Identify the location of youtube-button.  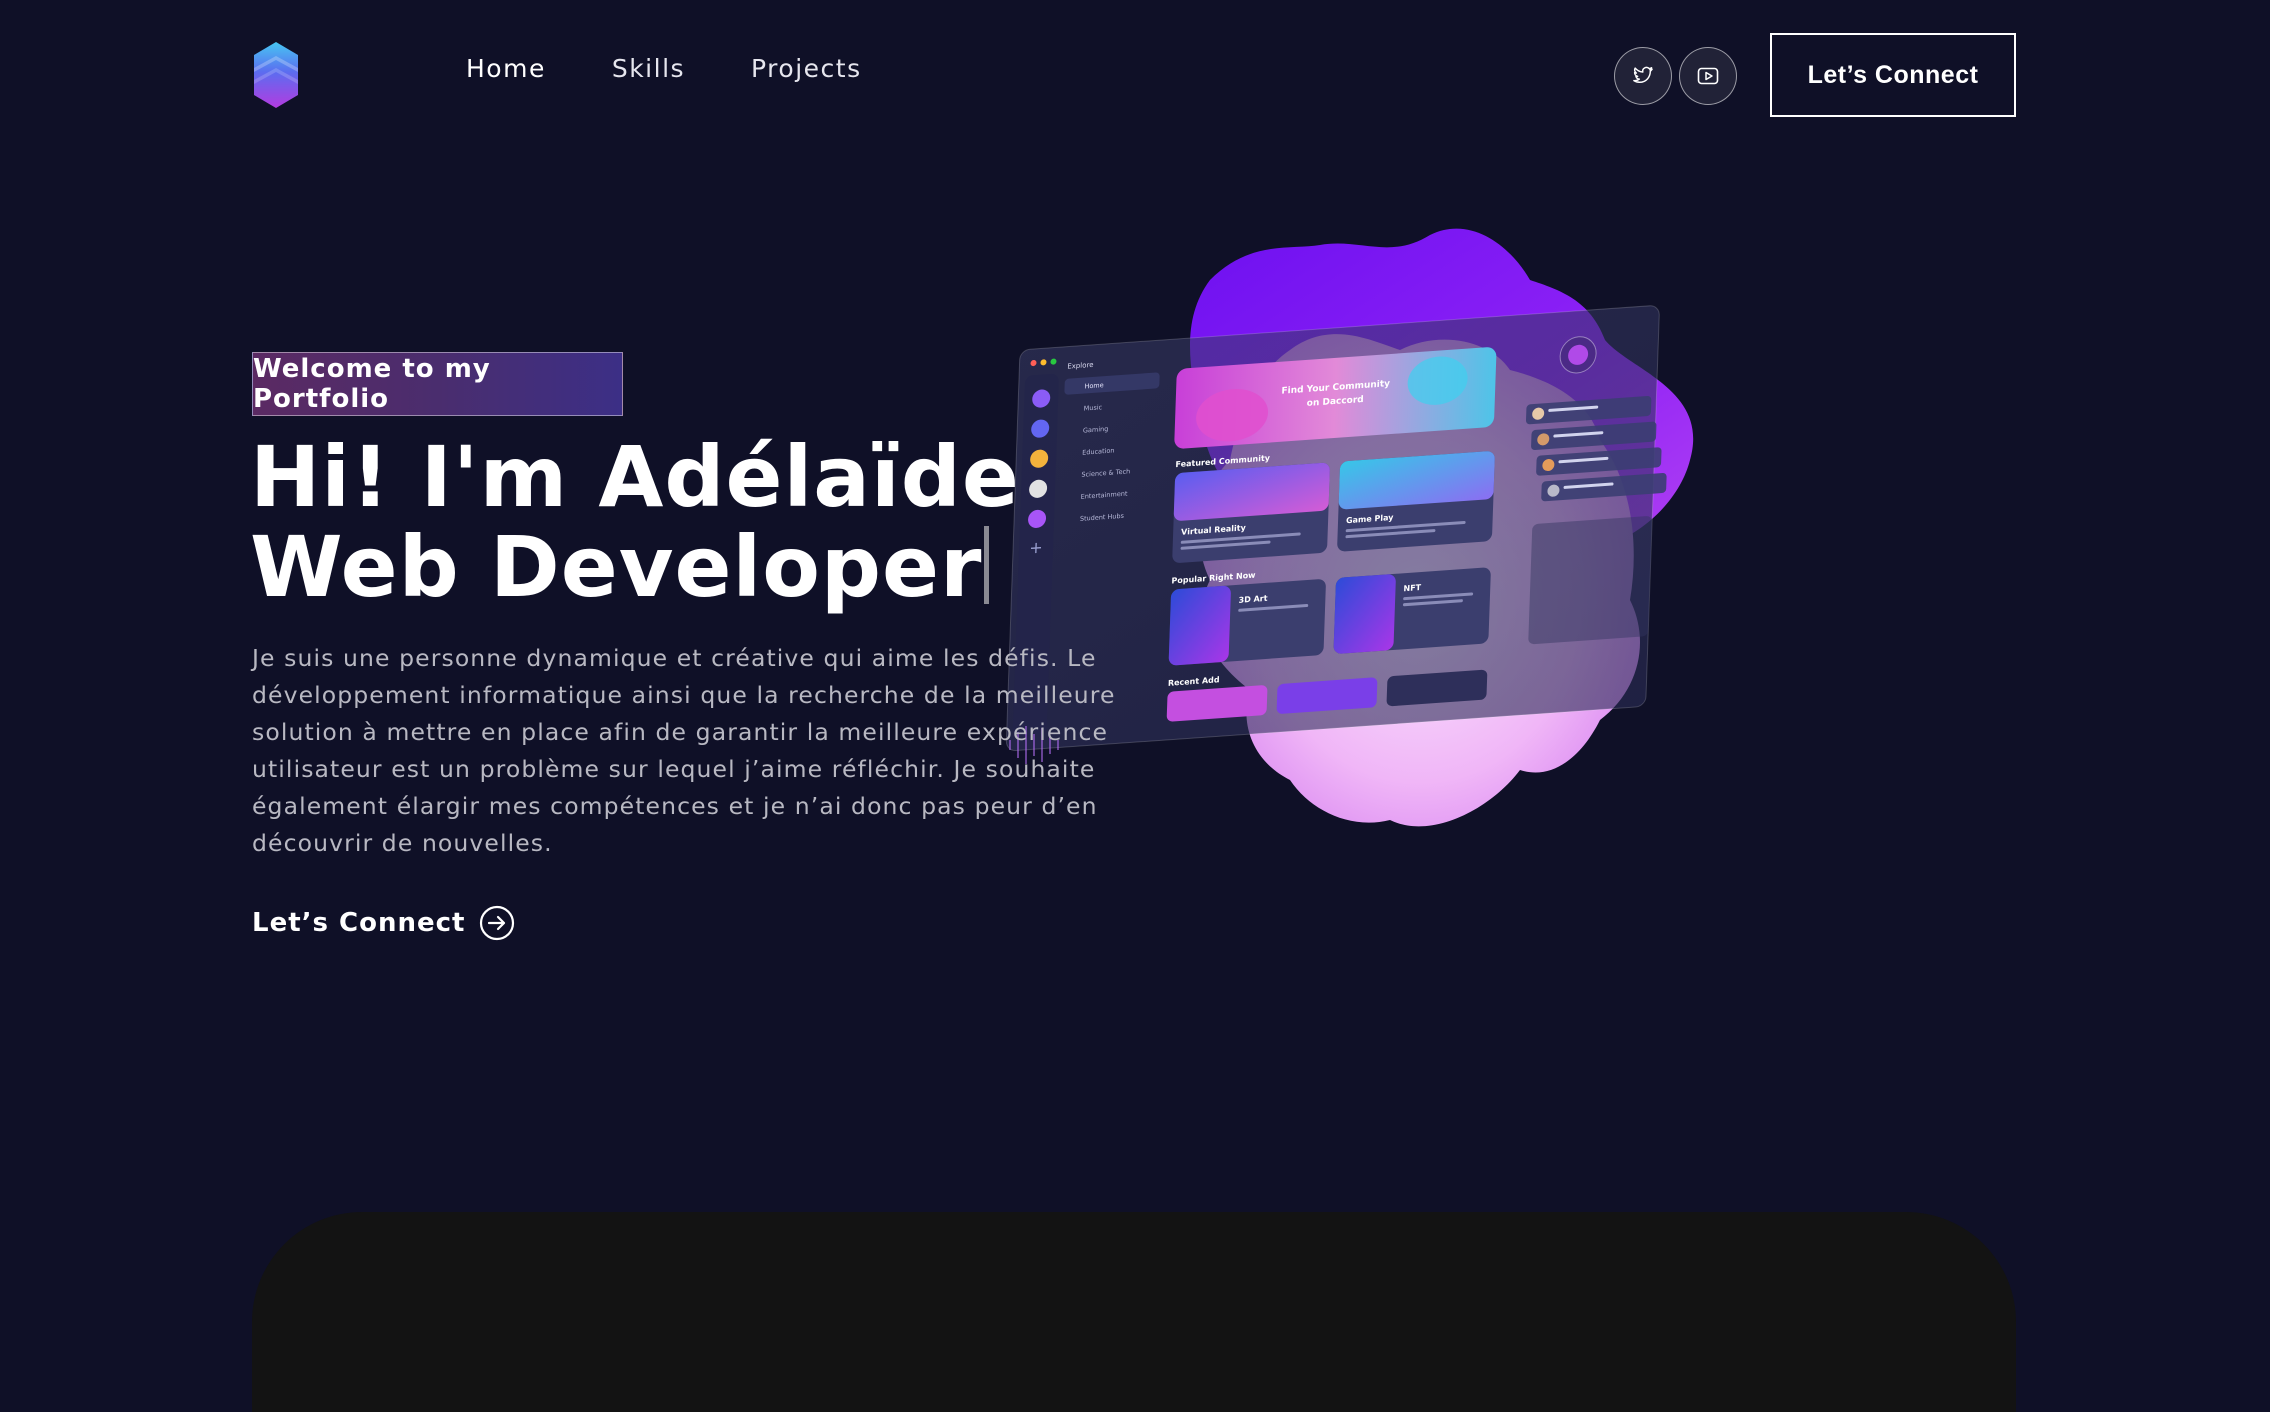
(1708, 76).